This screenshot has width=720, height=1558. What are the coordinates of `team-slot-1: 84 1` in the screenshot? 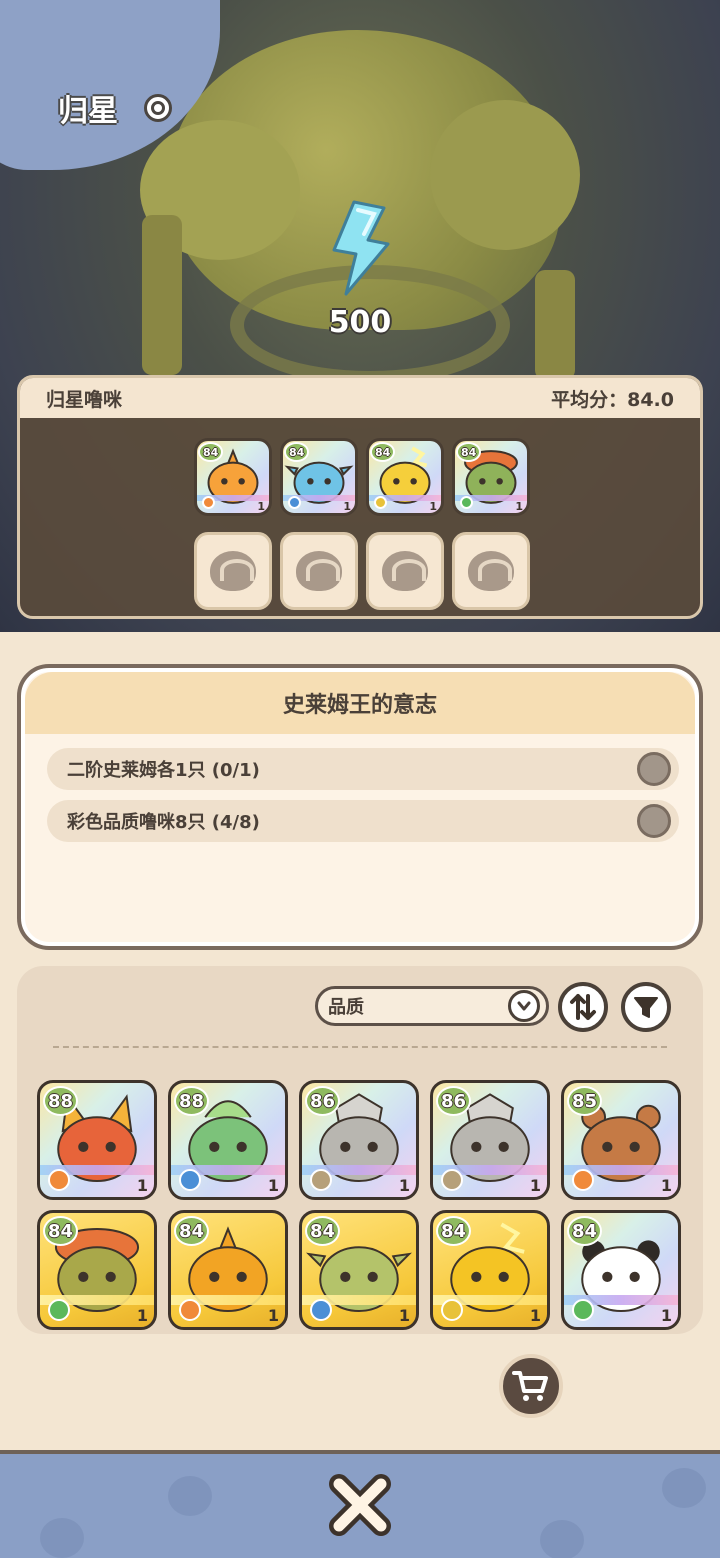 It's located at (233, 477).